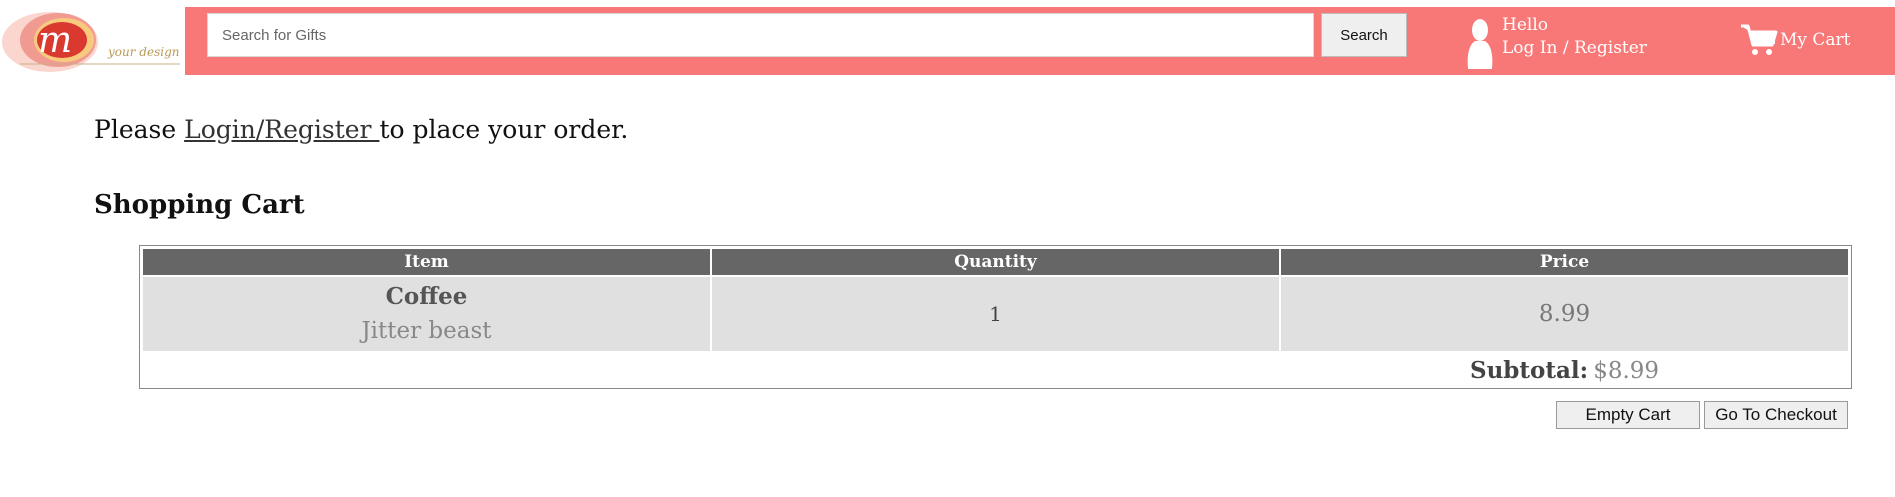 The image size is (1895, 497). I want to click on cart-header-row: Item Quantity Price, so click(995, 262).